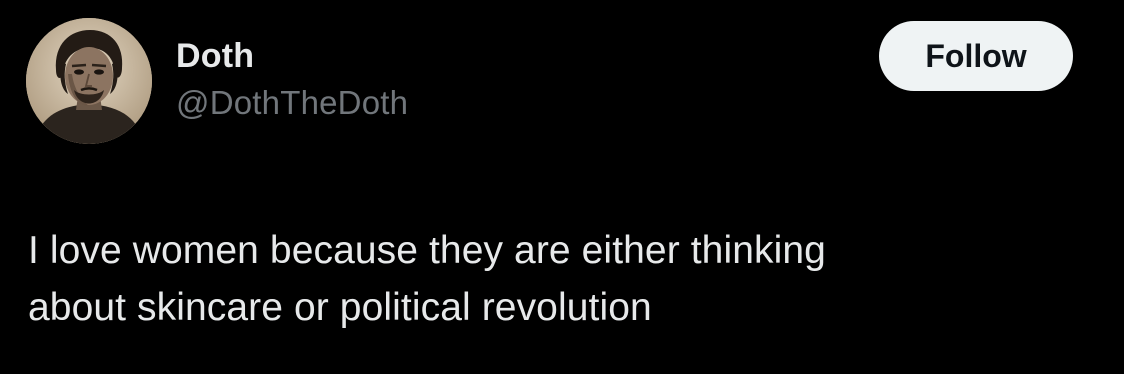 The width and height of the screenshot is (1124, 374). I want to click on author-info: Doth @DothTheDoth, so click(292, 79).